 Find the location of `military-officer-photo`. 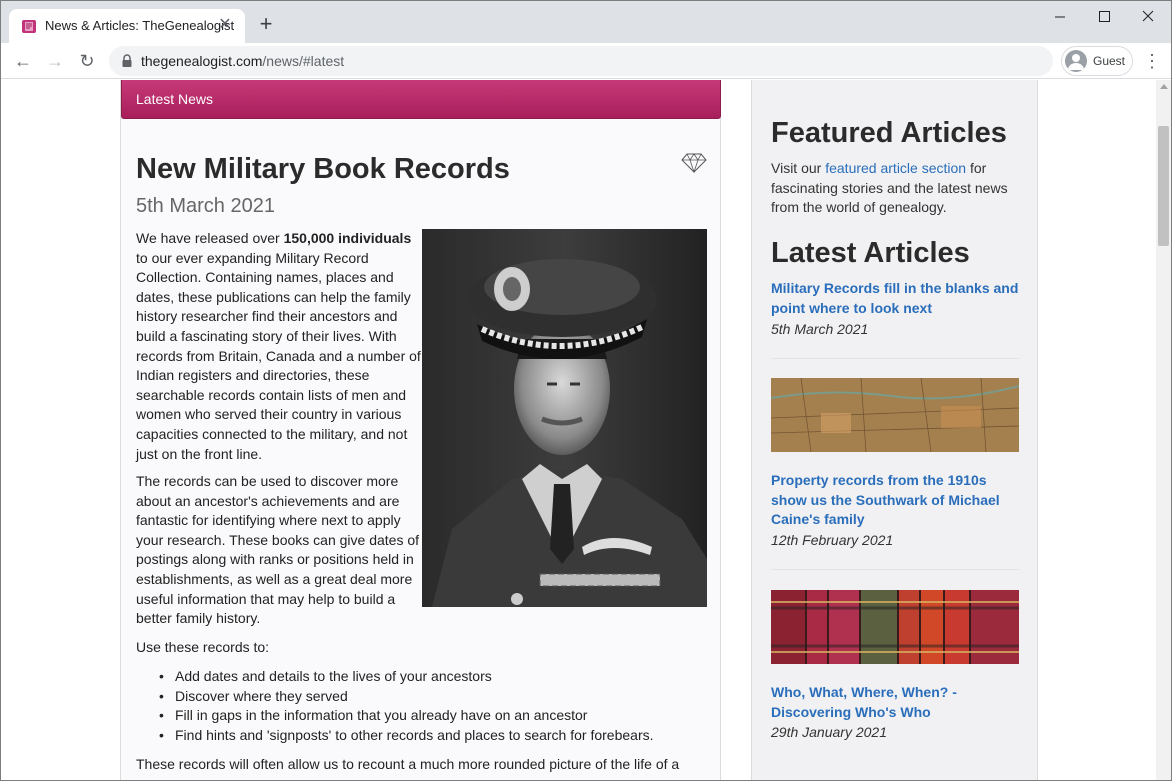

military-officer-photo is located at coordinates (564, 418).